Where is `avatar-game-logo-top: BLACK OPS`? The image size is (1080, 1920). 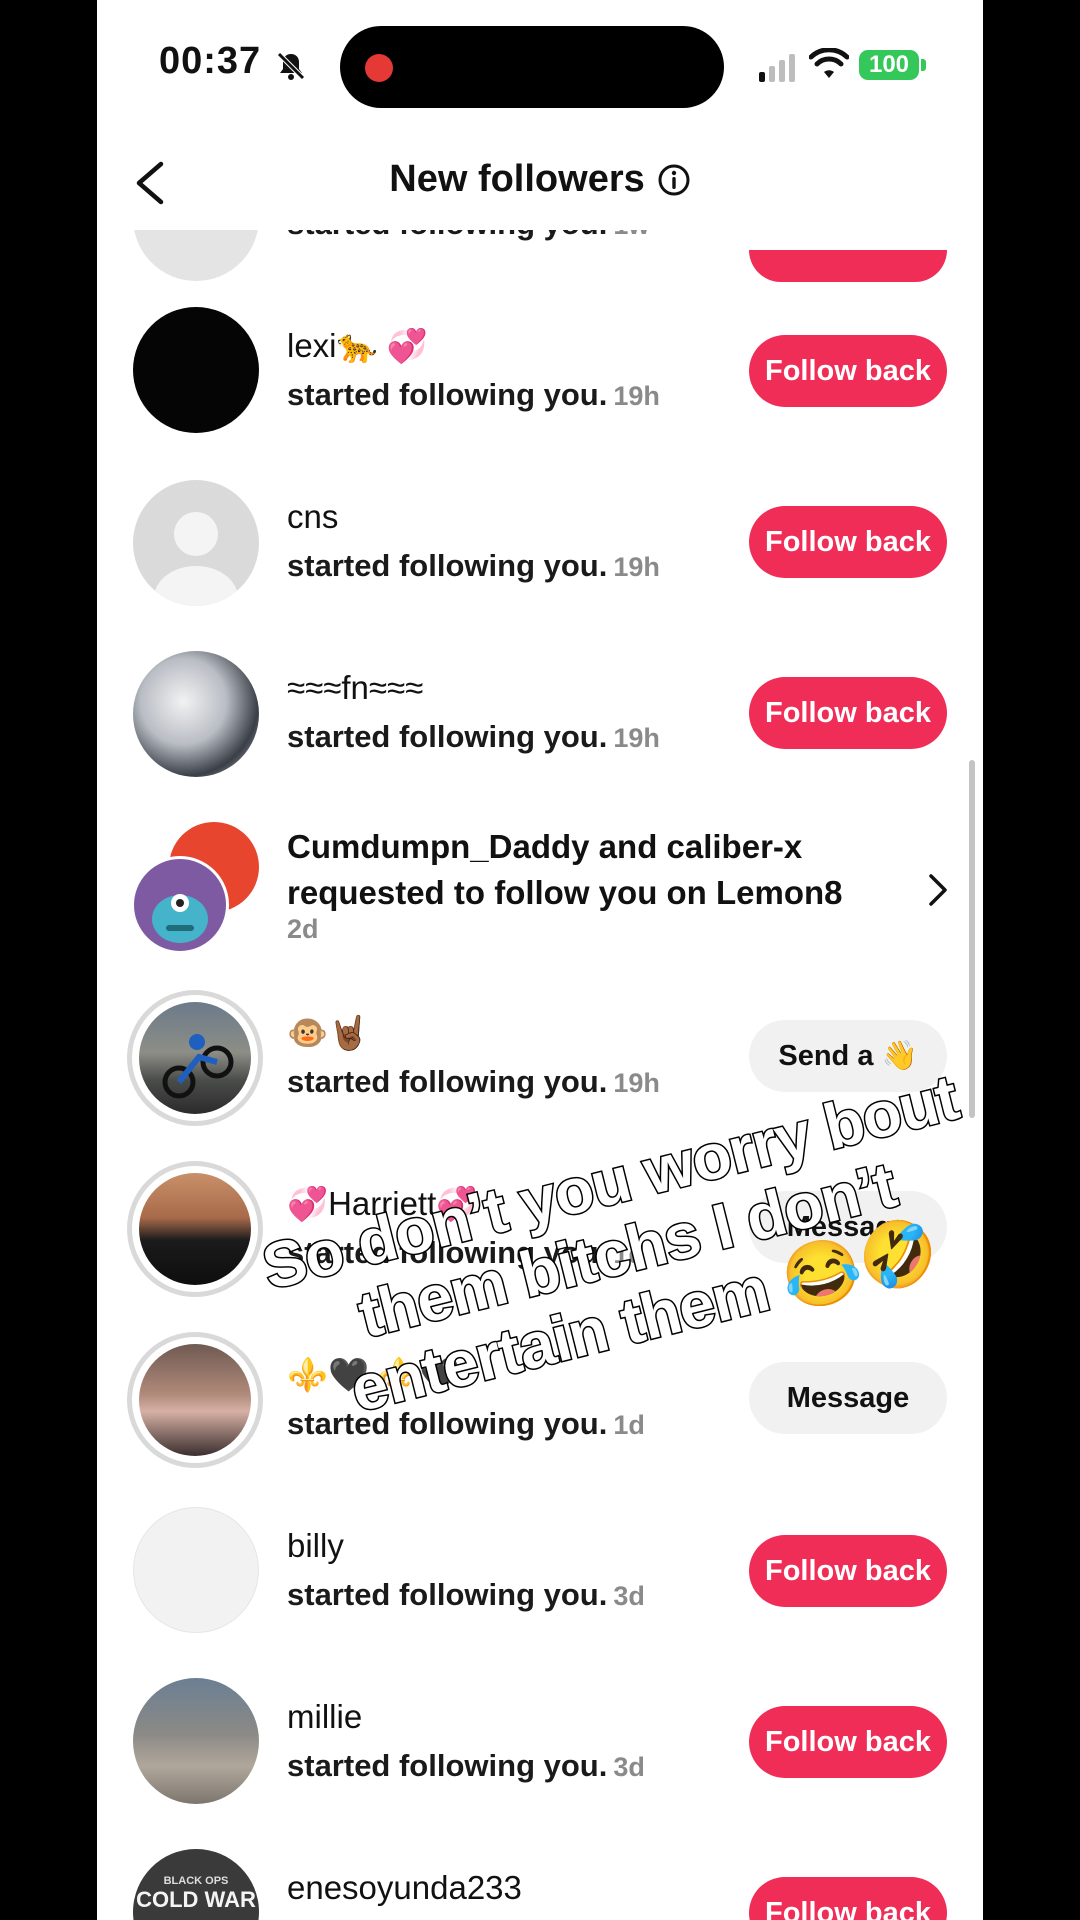 avatar-game-logo-top: BLACK OPS is located at coordinates (196, 1881).